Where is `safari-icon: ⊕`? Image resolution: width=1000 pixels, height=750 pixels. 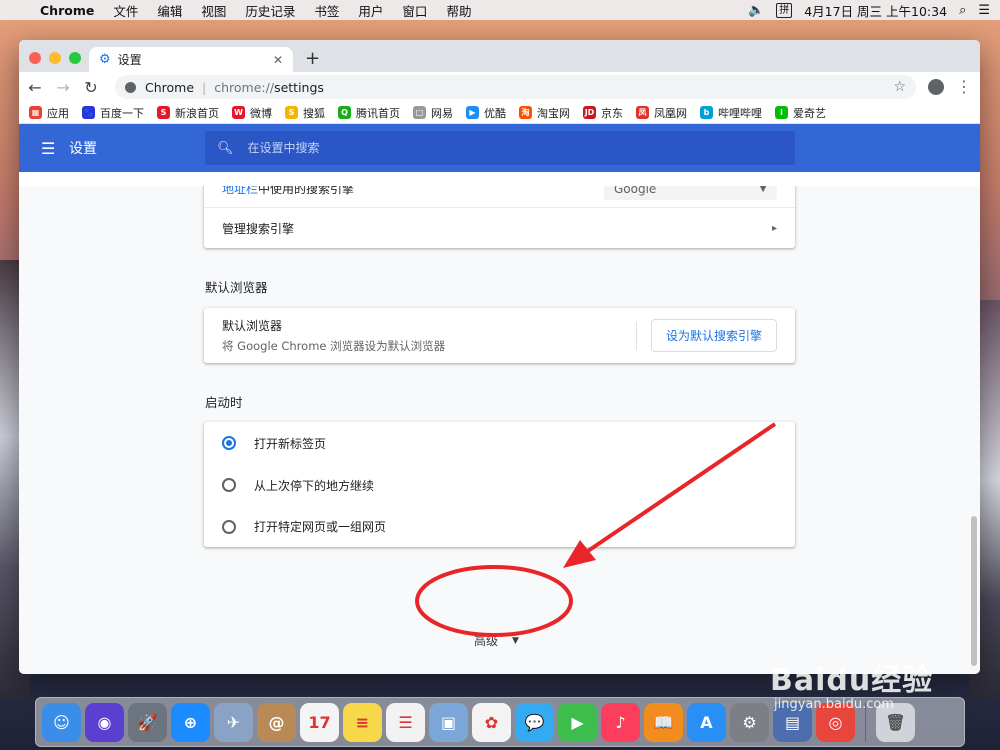
safari-icon: ⊕ is located at coordinates (190, 722).